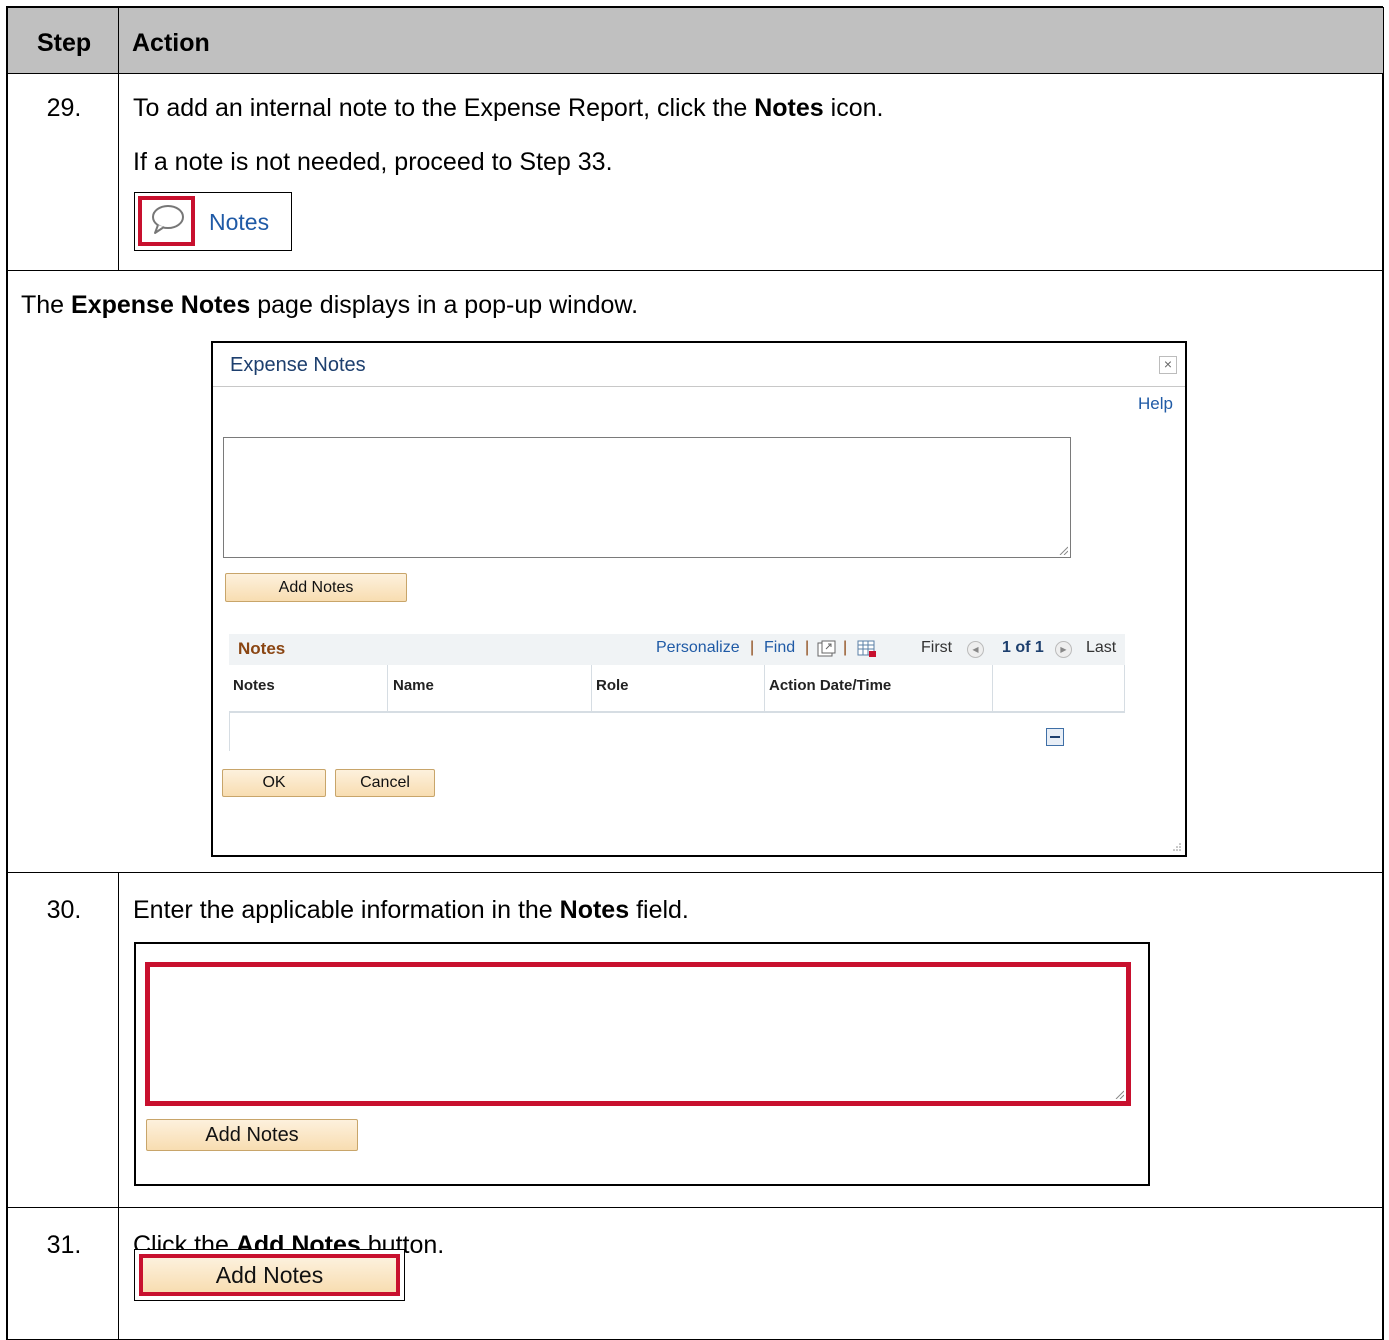  Describe the element at coordinates (677, 689) in the screenshot. I see `notes-grid-columns: Notes Name Role Action Date/Time` at that location.